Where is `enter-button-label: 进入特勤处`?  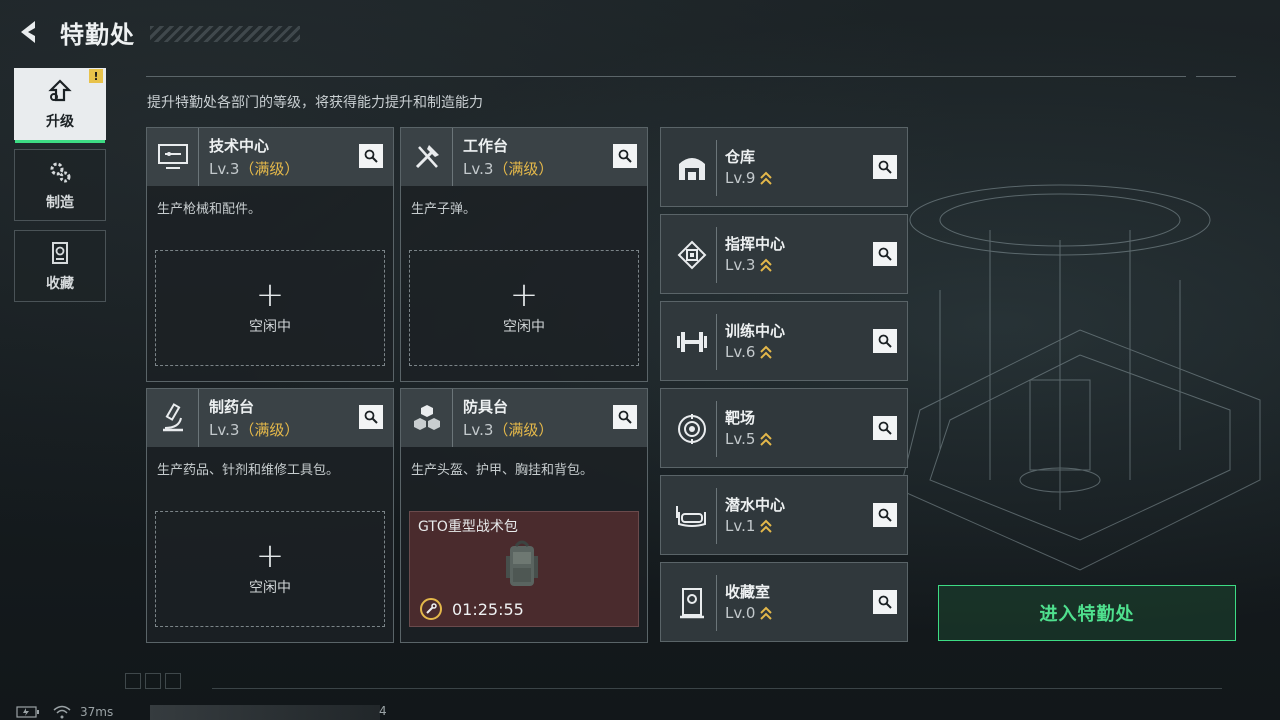 enter-button-label: 进入特勤处 is located at coordinates (1087, 614).